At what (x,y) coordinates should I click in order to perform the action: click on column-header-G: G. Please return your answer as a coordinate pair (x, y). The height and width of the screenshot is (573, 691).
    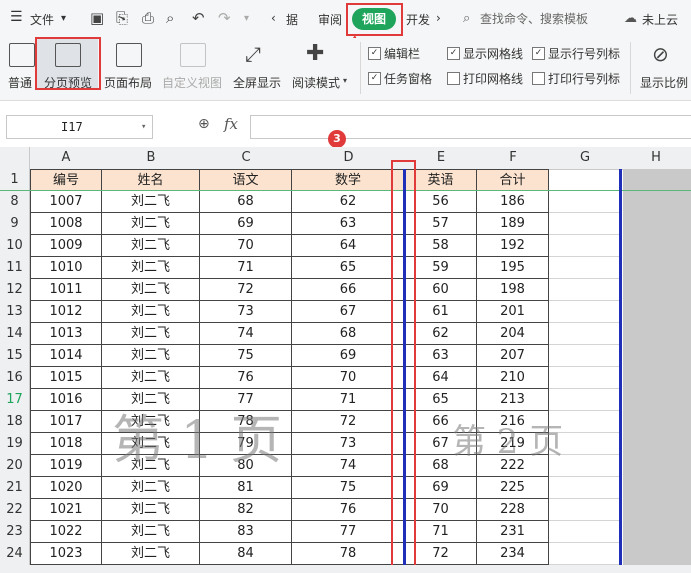
    Looking at the image, I should click on (585, 158).